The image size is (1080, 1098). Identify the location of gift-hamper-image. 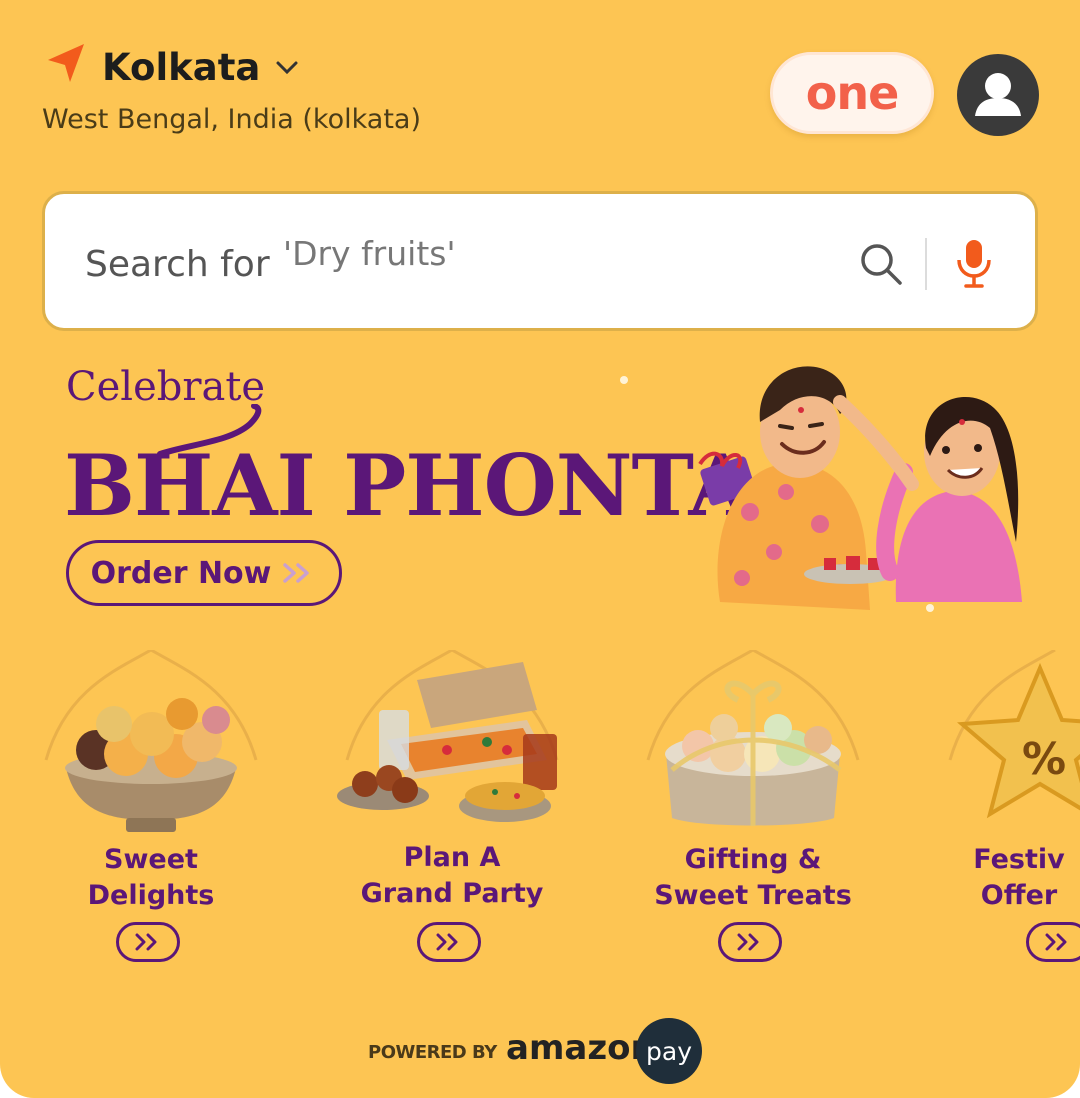
(753, 738).